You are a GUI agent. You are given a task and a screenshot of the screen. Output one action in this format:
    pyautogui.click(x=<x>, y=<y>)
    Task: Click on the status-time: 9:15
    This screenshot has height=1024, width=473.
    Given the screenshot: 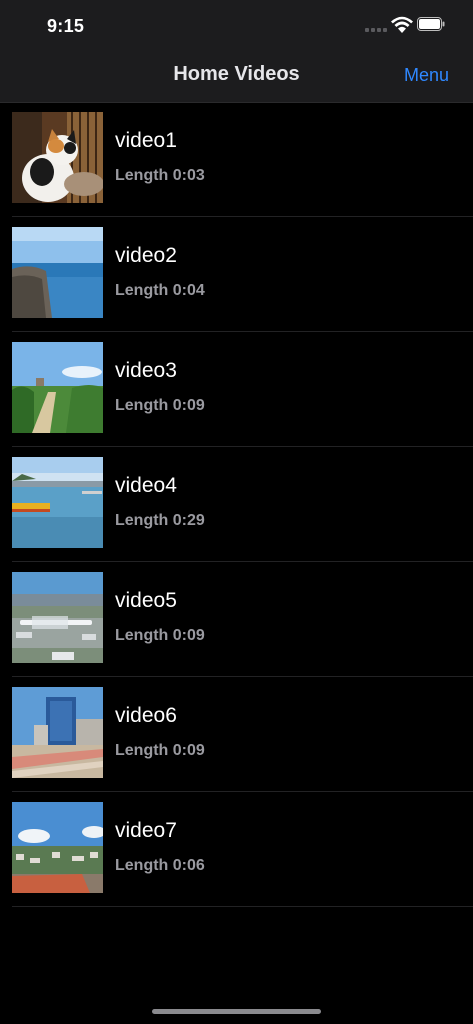 What is the action you would take?
    pyautogui.click(x=66, y=26)
    